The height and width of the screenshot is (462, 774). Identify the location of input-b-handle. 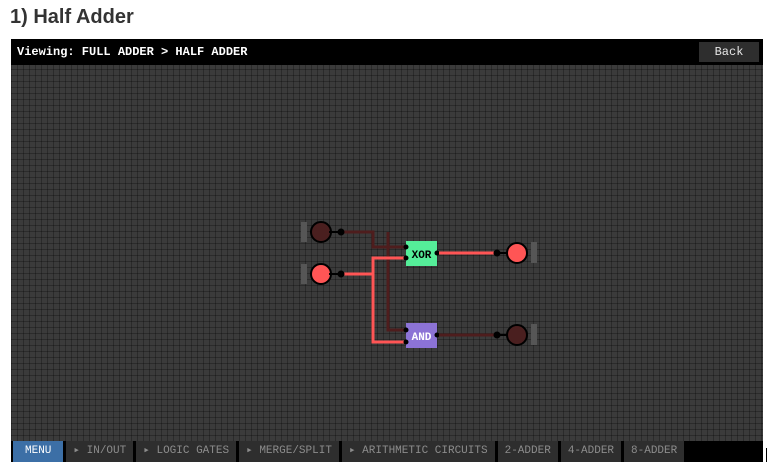
(304, 274).